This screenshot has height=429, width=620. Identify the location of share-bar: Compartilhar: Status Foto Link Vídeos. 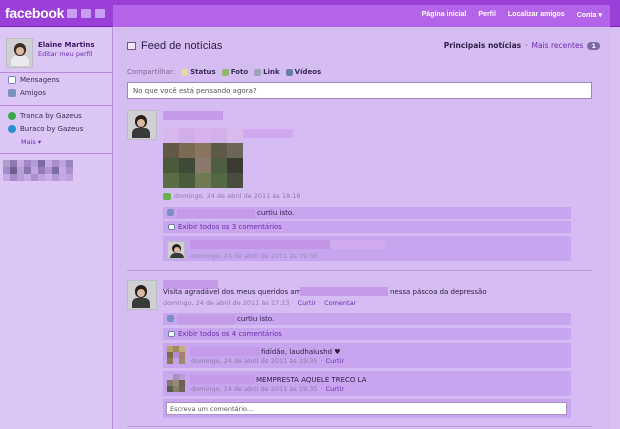
(224, 72).